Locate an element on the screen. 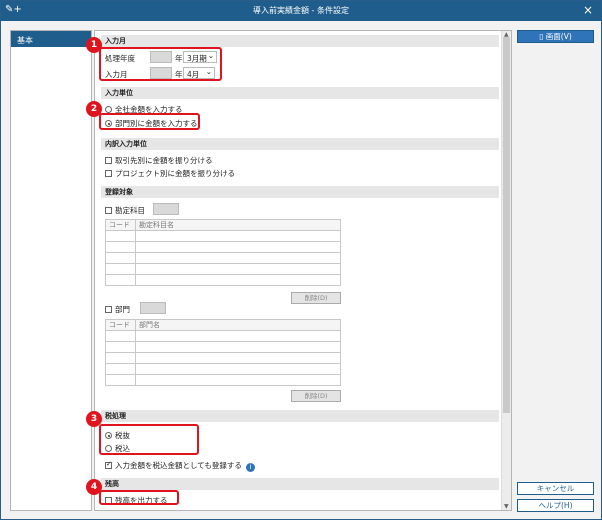 The width and height of the screenshot is (602, 520). screen-button: ▯ 画面(V) is located at coordinates (555, 36).